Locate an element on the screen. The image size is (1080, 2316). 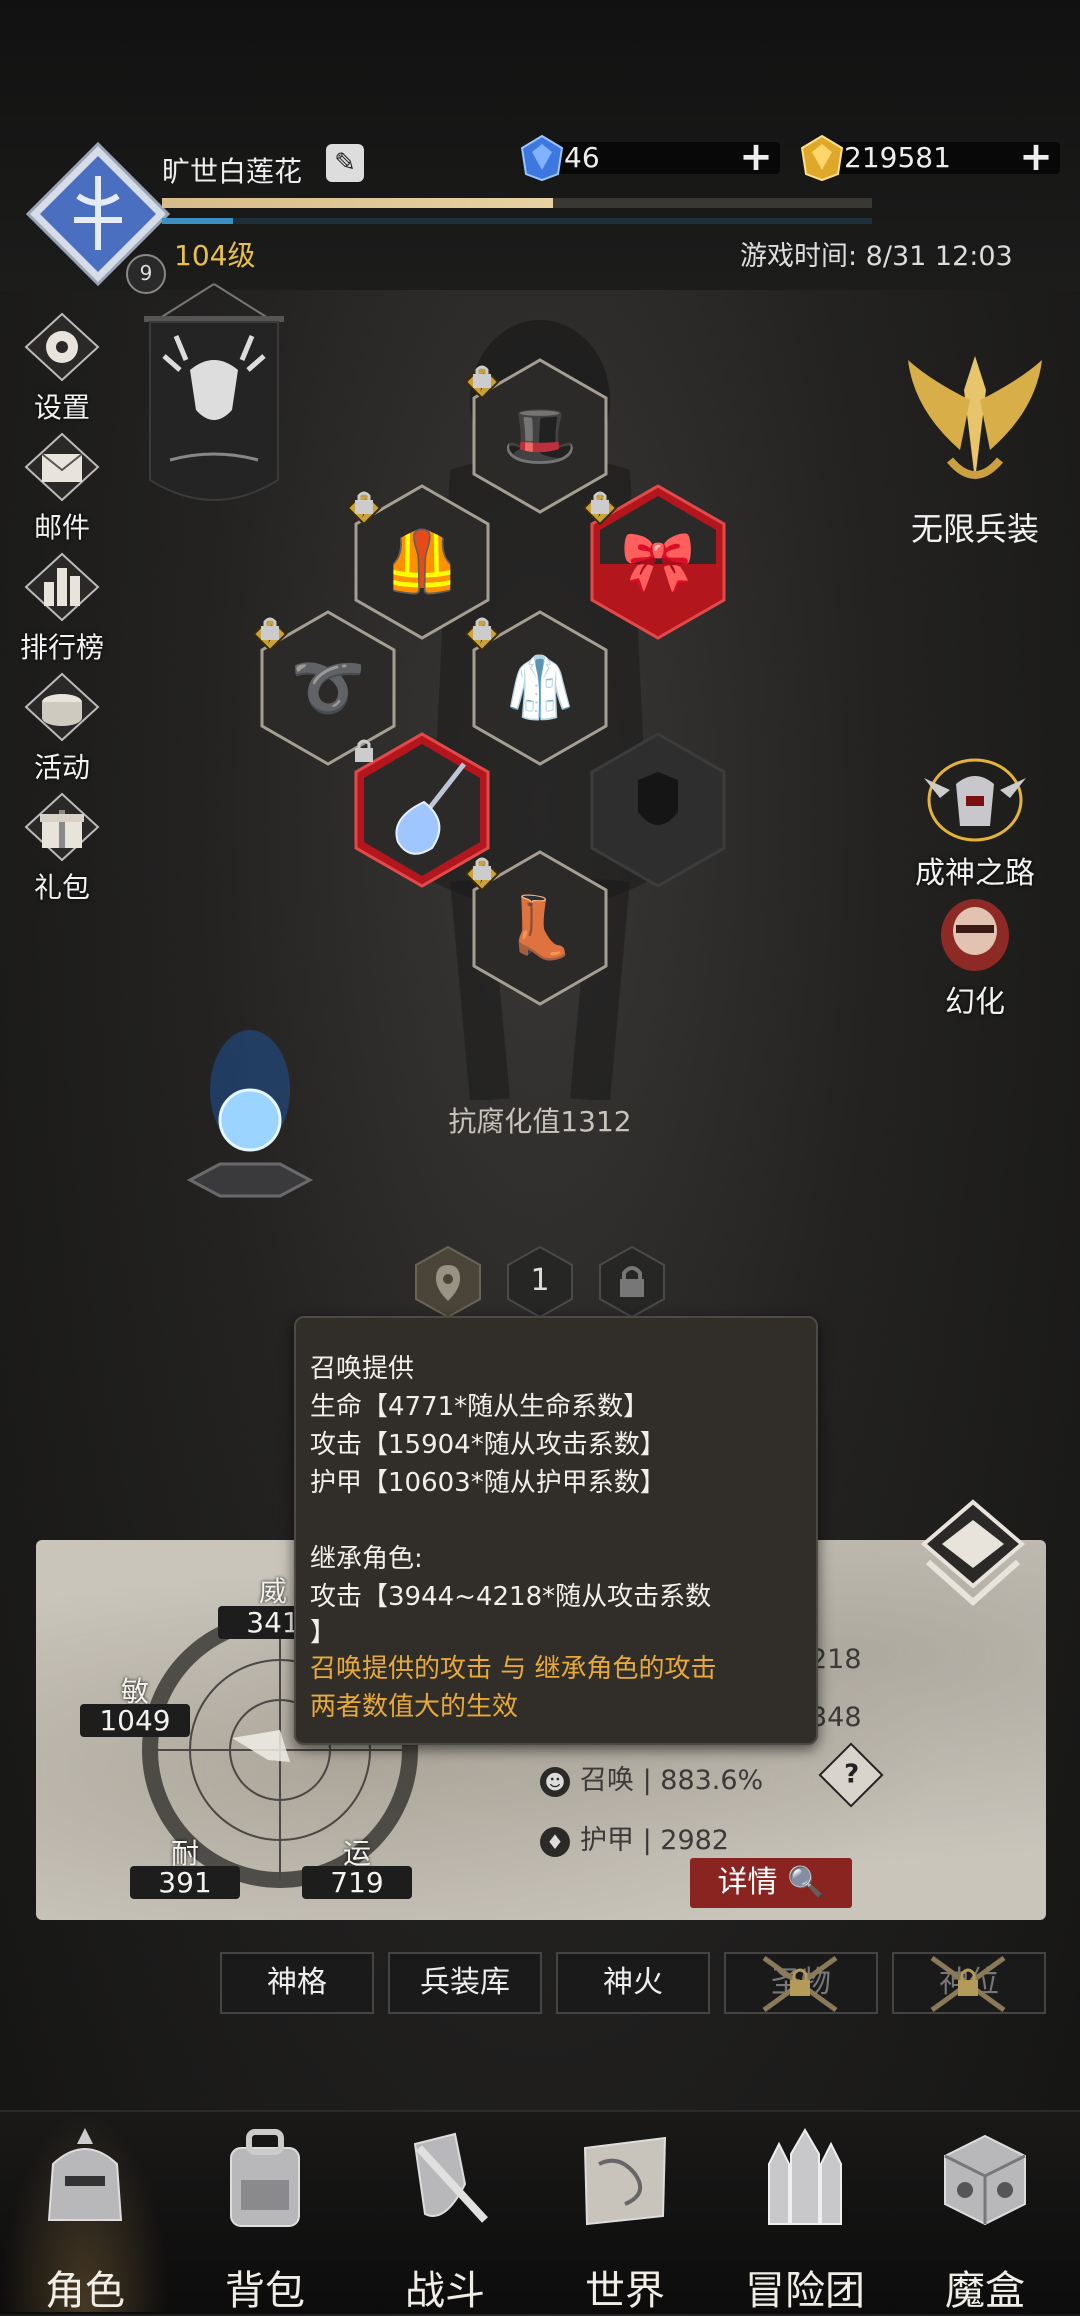
subtab-god-rank: 神位 is located at coordinates (969, 1983).